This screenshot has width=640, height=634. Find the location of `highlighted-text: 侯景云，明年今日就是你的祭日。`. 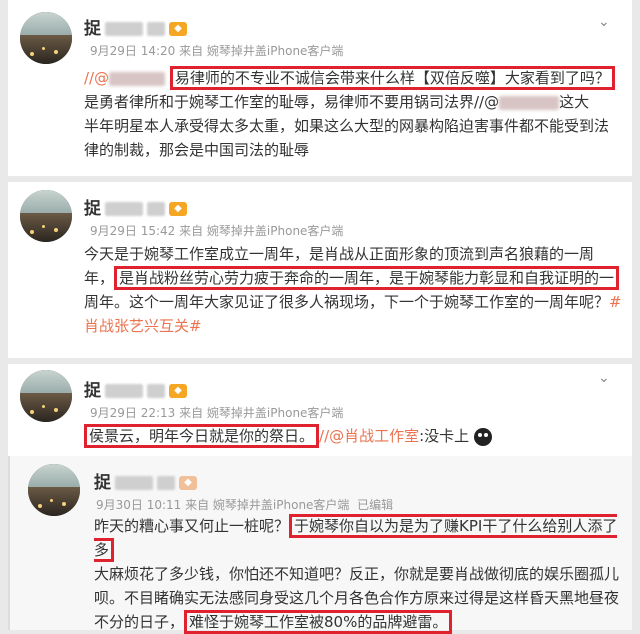

highlighted-text: 侯景云，明年今日就是你的祭日。 is located at coordinates (202, 436).